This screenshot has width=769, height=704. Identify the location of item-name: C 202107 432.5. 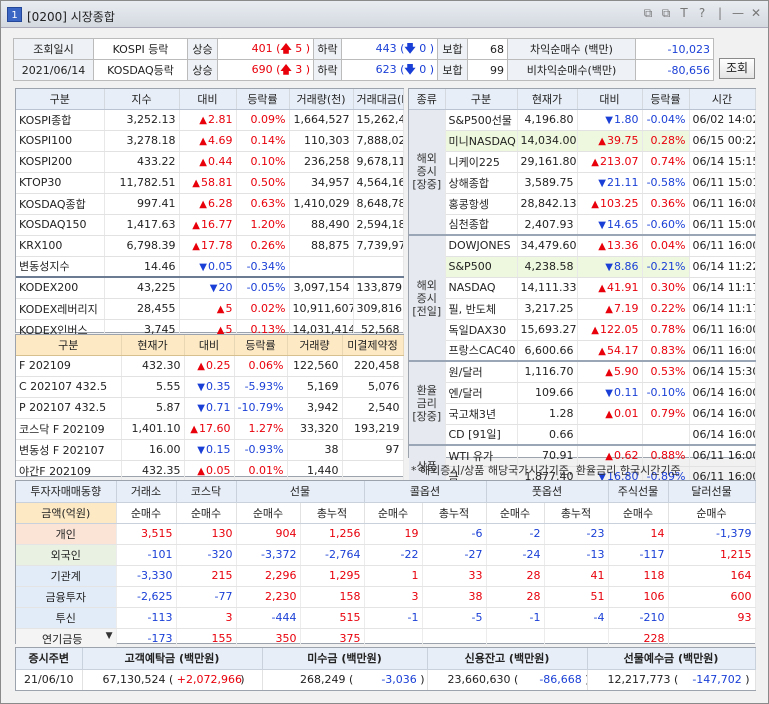
(69, 387).